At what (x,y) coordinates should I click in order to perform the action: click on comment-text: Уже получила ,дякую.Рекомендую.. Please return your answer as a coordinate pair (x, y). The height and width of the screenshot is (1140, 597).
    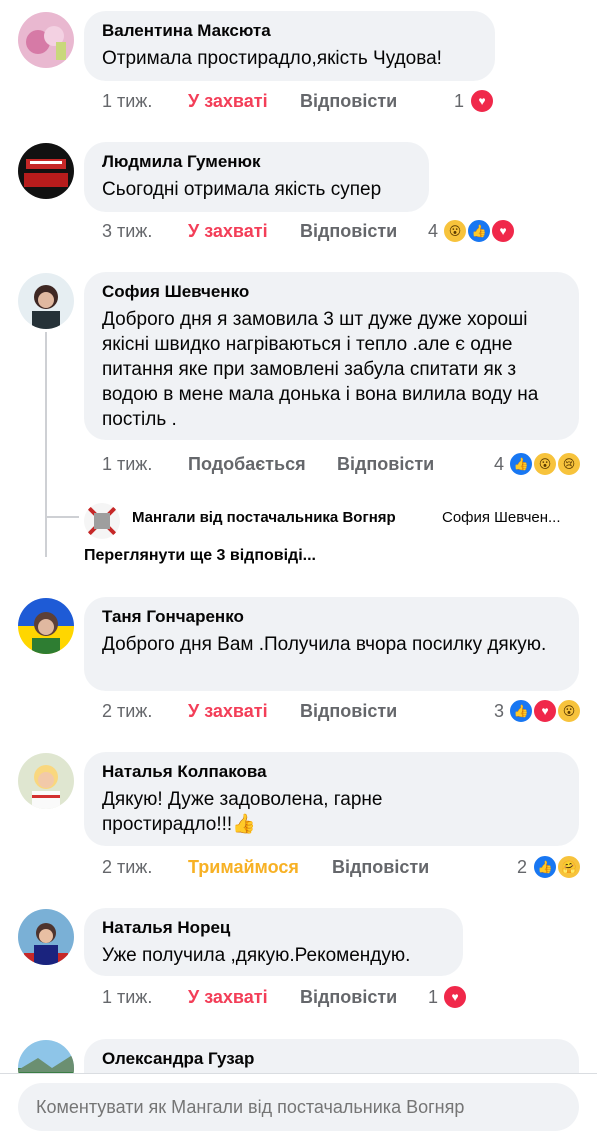
    Looking at the image, I should click on (256, 955).